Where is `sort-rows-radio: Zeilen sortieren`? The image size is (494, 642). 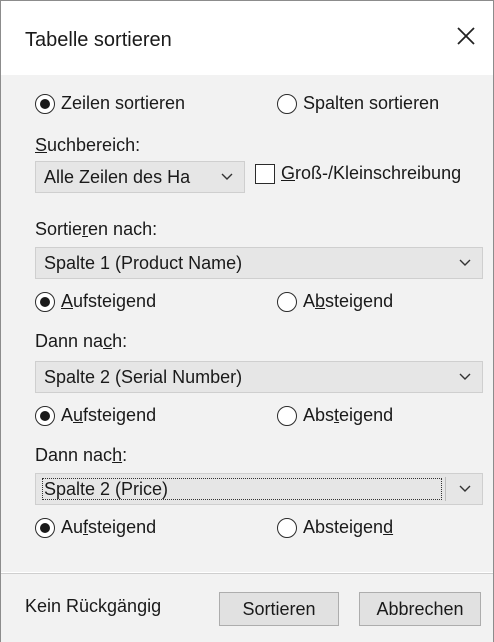
sort-rows-radio: Zeilen sortieren is located at coordinates (110, 103).